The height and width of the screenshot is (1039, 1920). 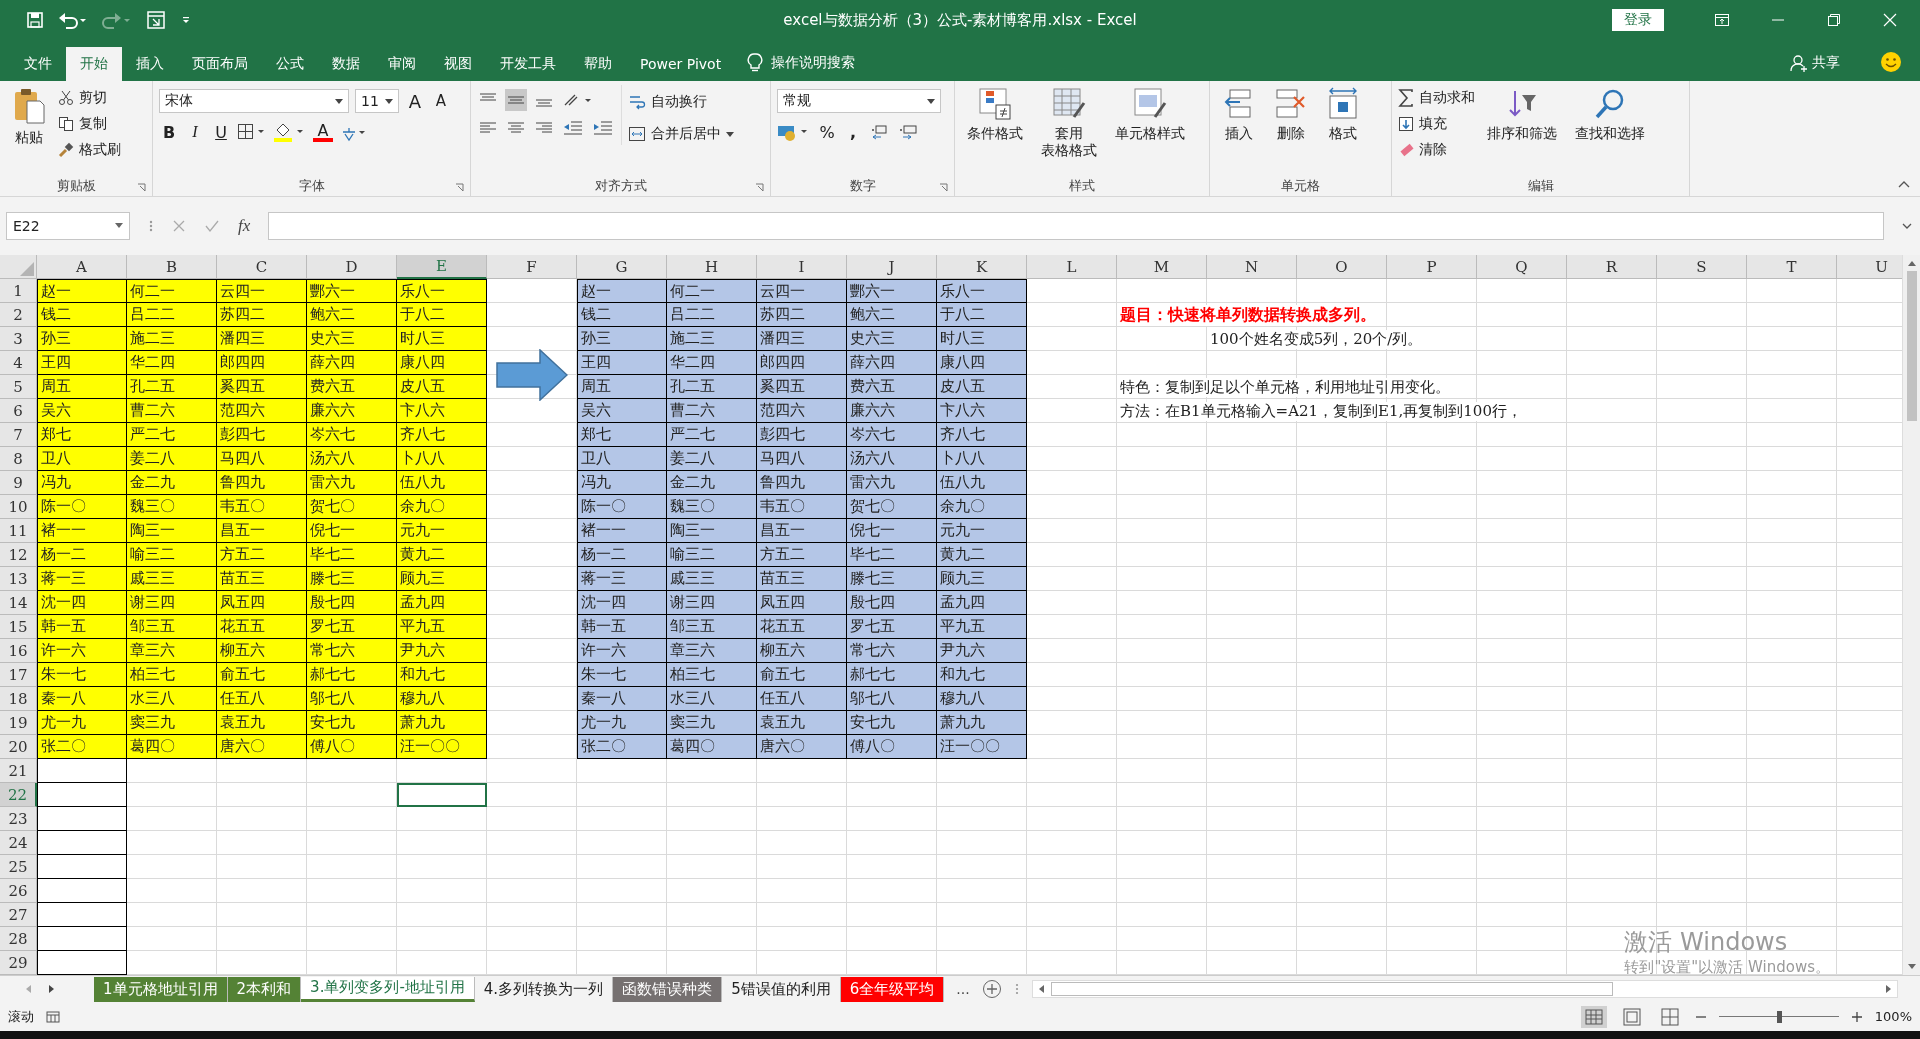 What do you see at coordinates (1911, 263) in the screenshot?
I see `scroll-up-icon` at bounding box center [1911, 263].